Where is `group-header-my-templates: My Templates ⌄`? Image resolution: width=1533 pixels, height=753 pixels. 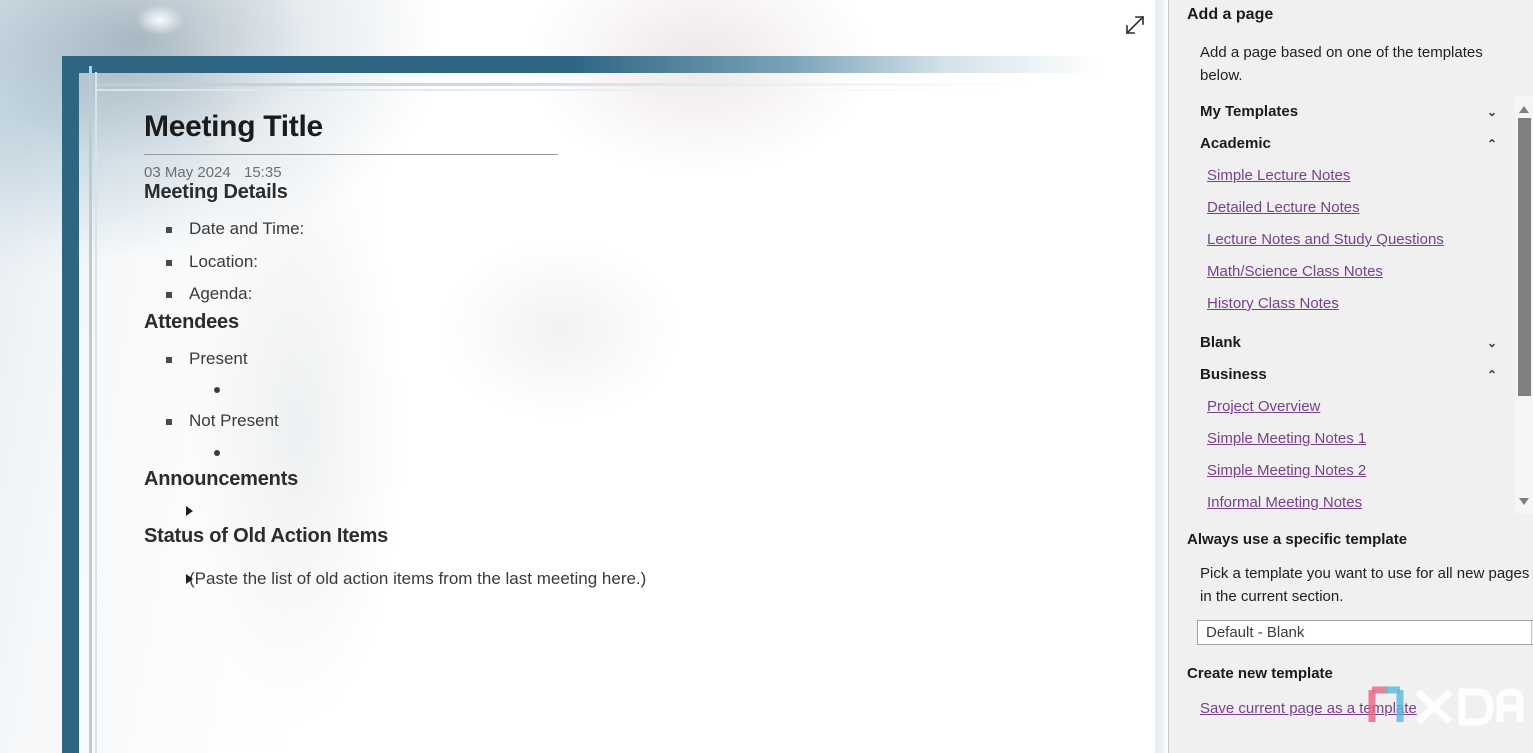
group-header-my-templates: My Templates ⌄ is located at coordinates (1351, 112).